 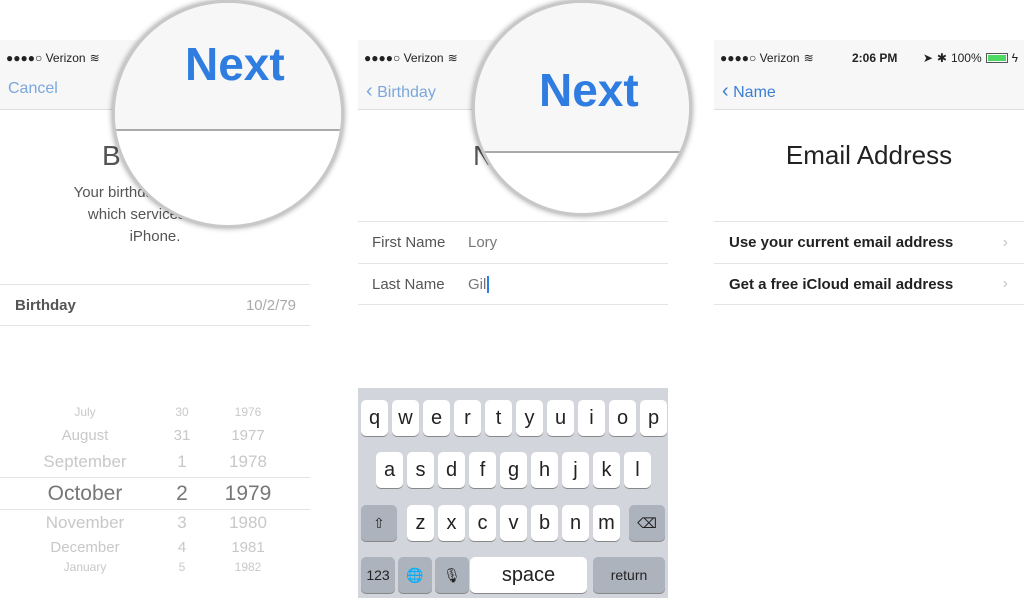 I want to click on location-icon: ➤, so click(x=927, y=58).